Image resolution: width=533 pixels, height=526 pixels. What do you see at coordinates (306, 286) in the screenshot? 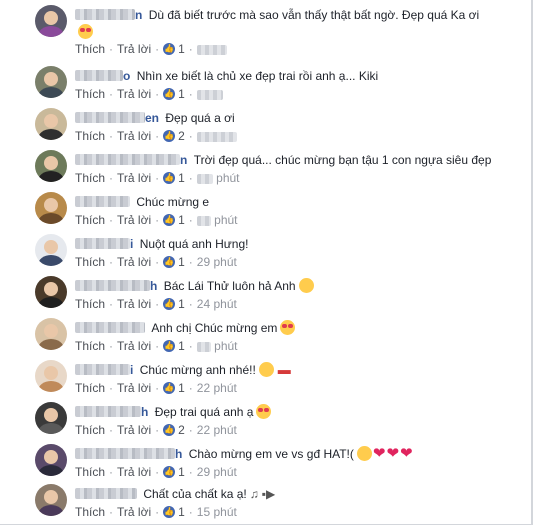
I see `kissing-face-emoji-icon` at bounding box center [306, 286].